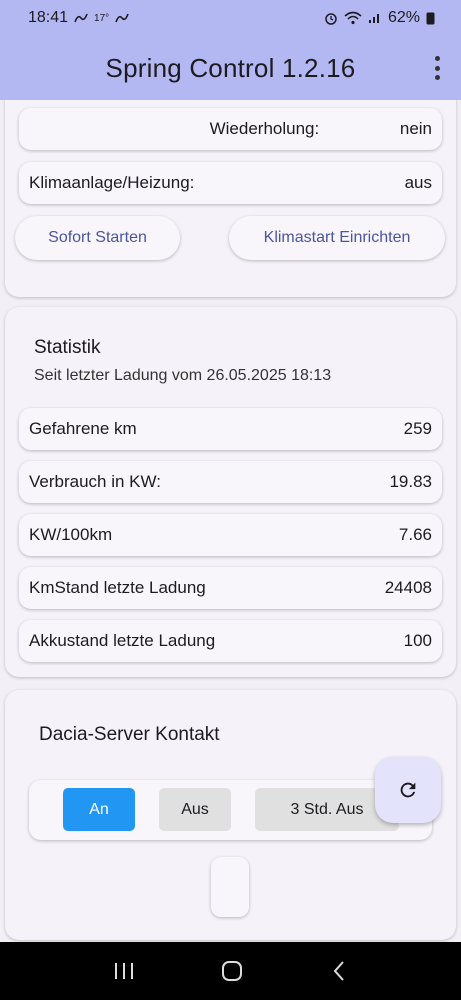  Describe the element at coordinates (403, 17) in the screenshot. I see `battery-percent: 62%` at that location.